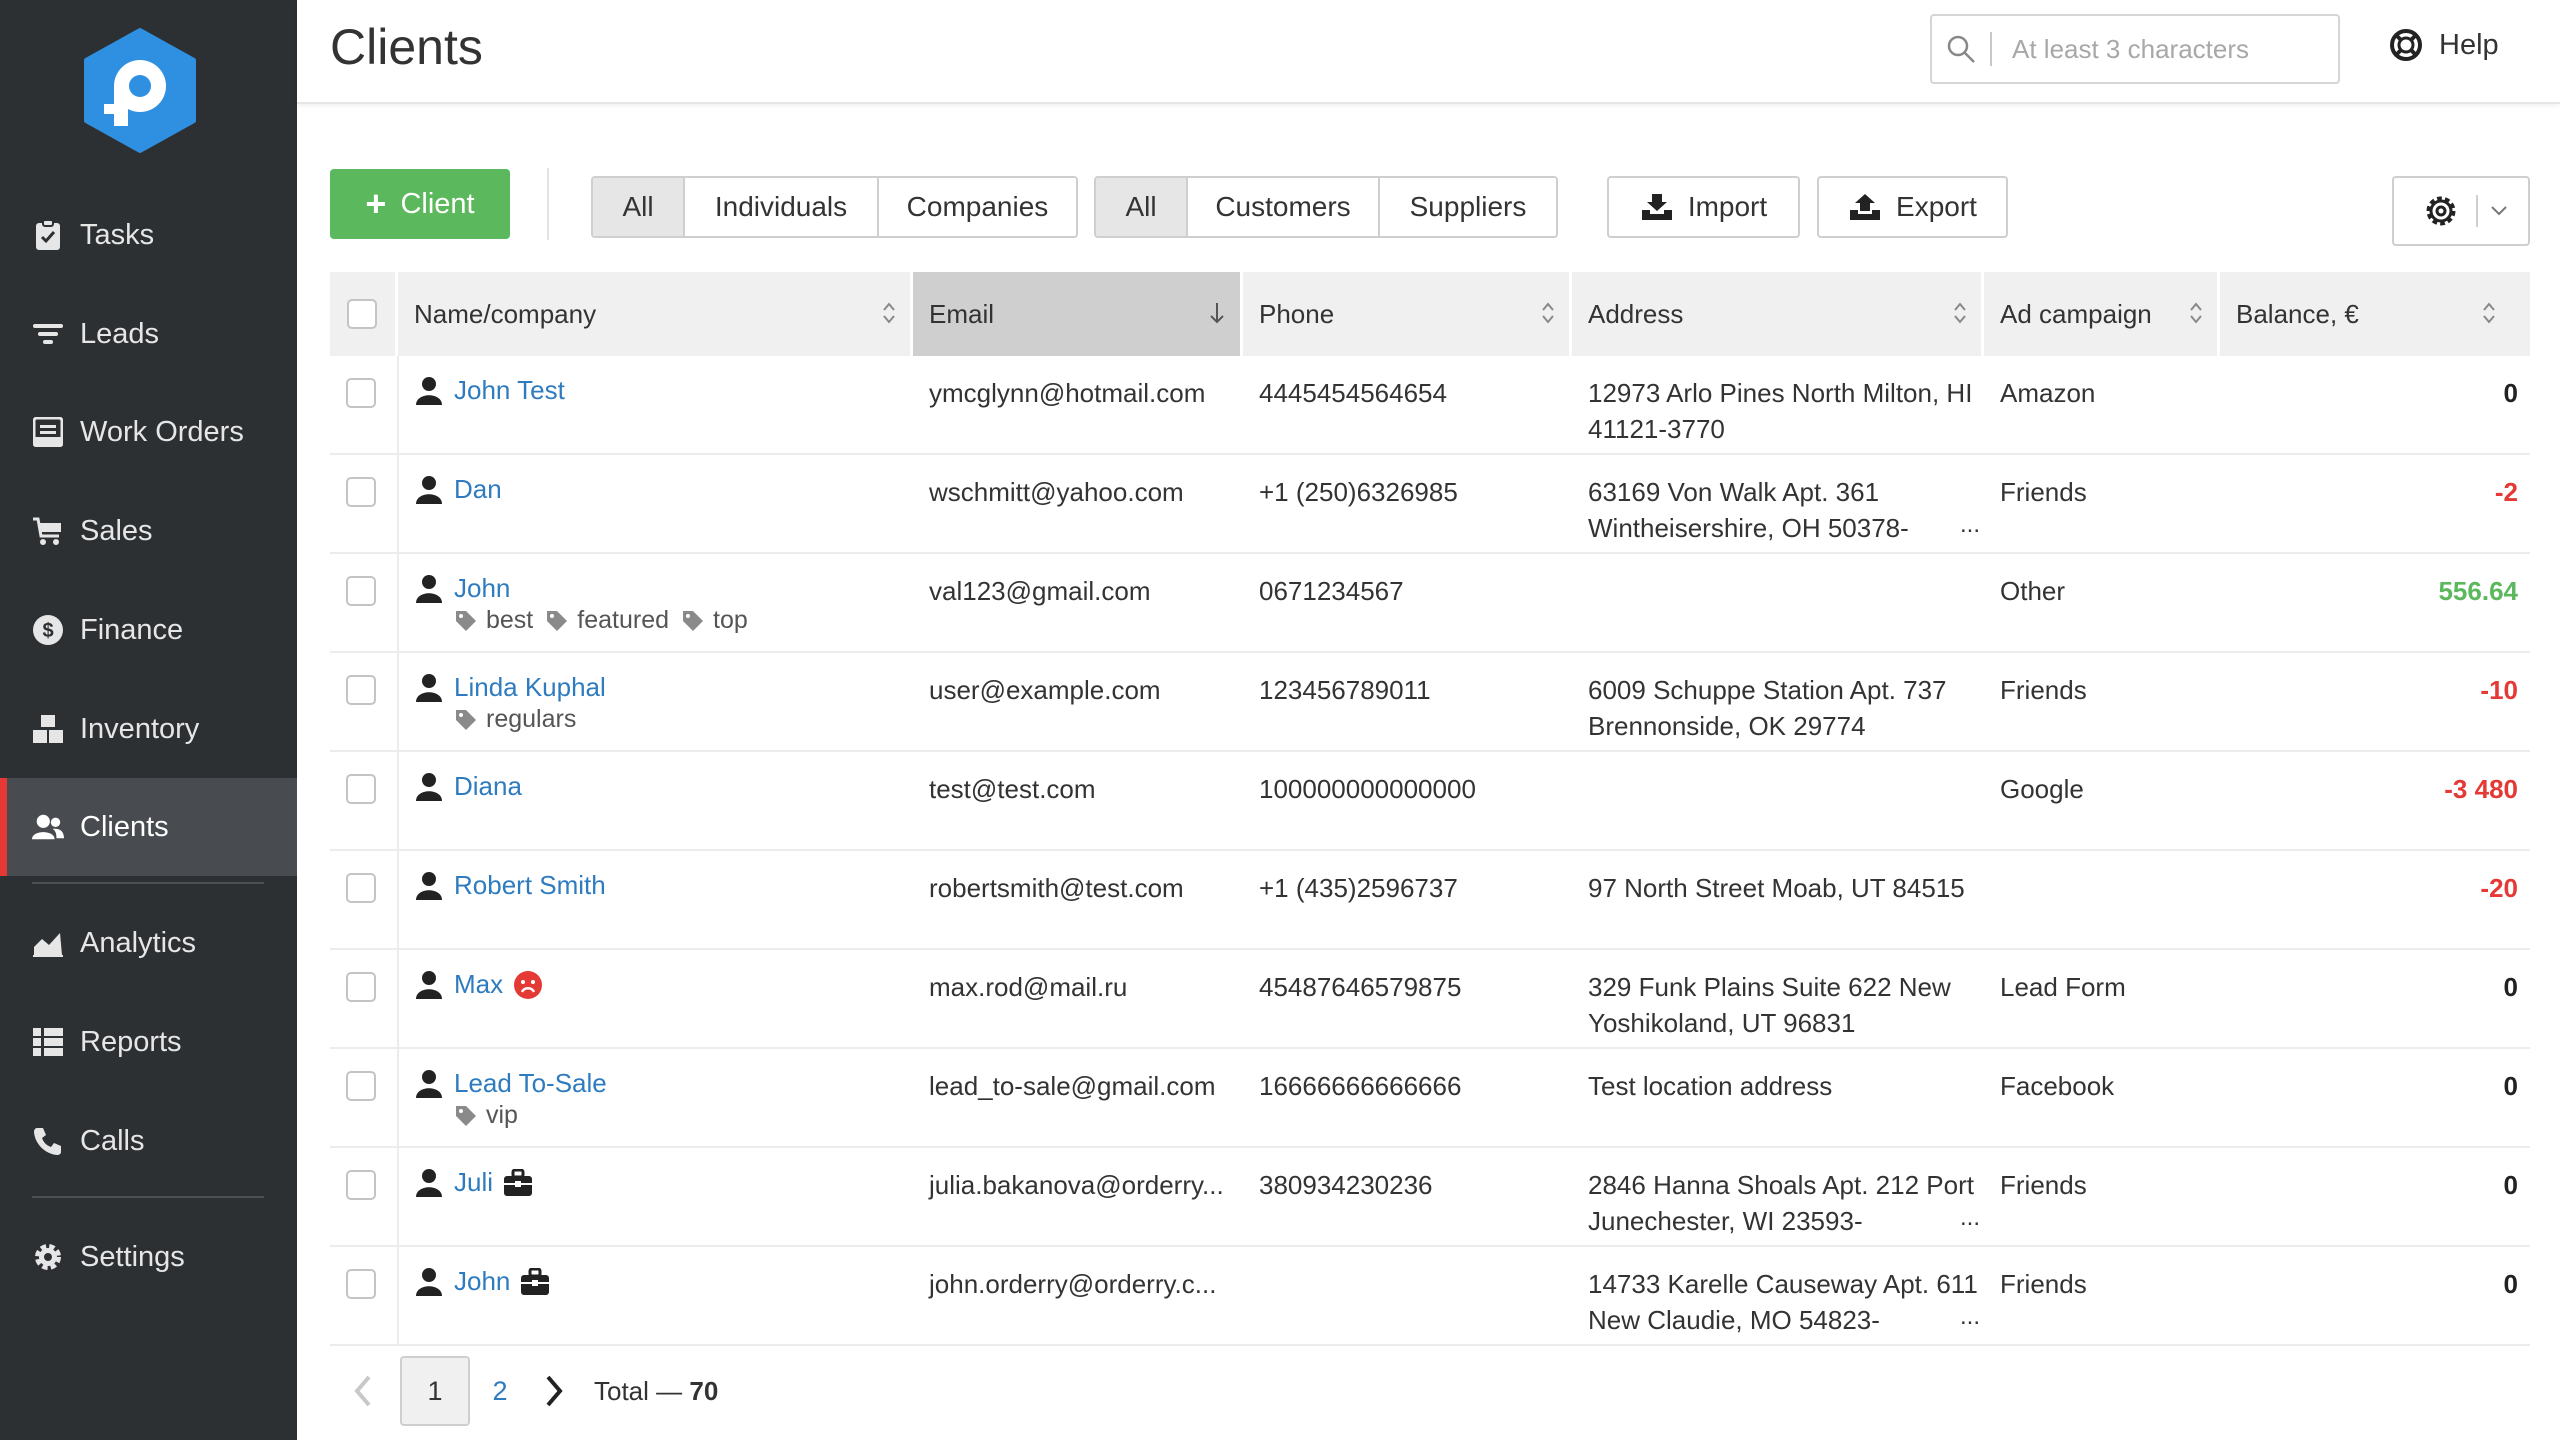  I want to click on column-header-email: Email, so click(1078, 314).